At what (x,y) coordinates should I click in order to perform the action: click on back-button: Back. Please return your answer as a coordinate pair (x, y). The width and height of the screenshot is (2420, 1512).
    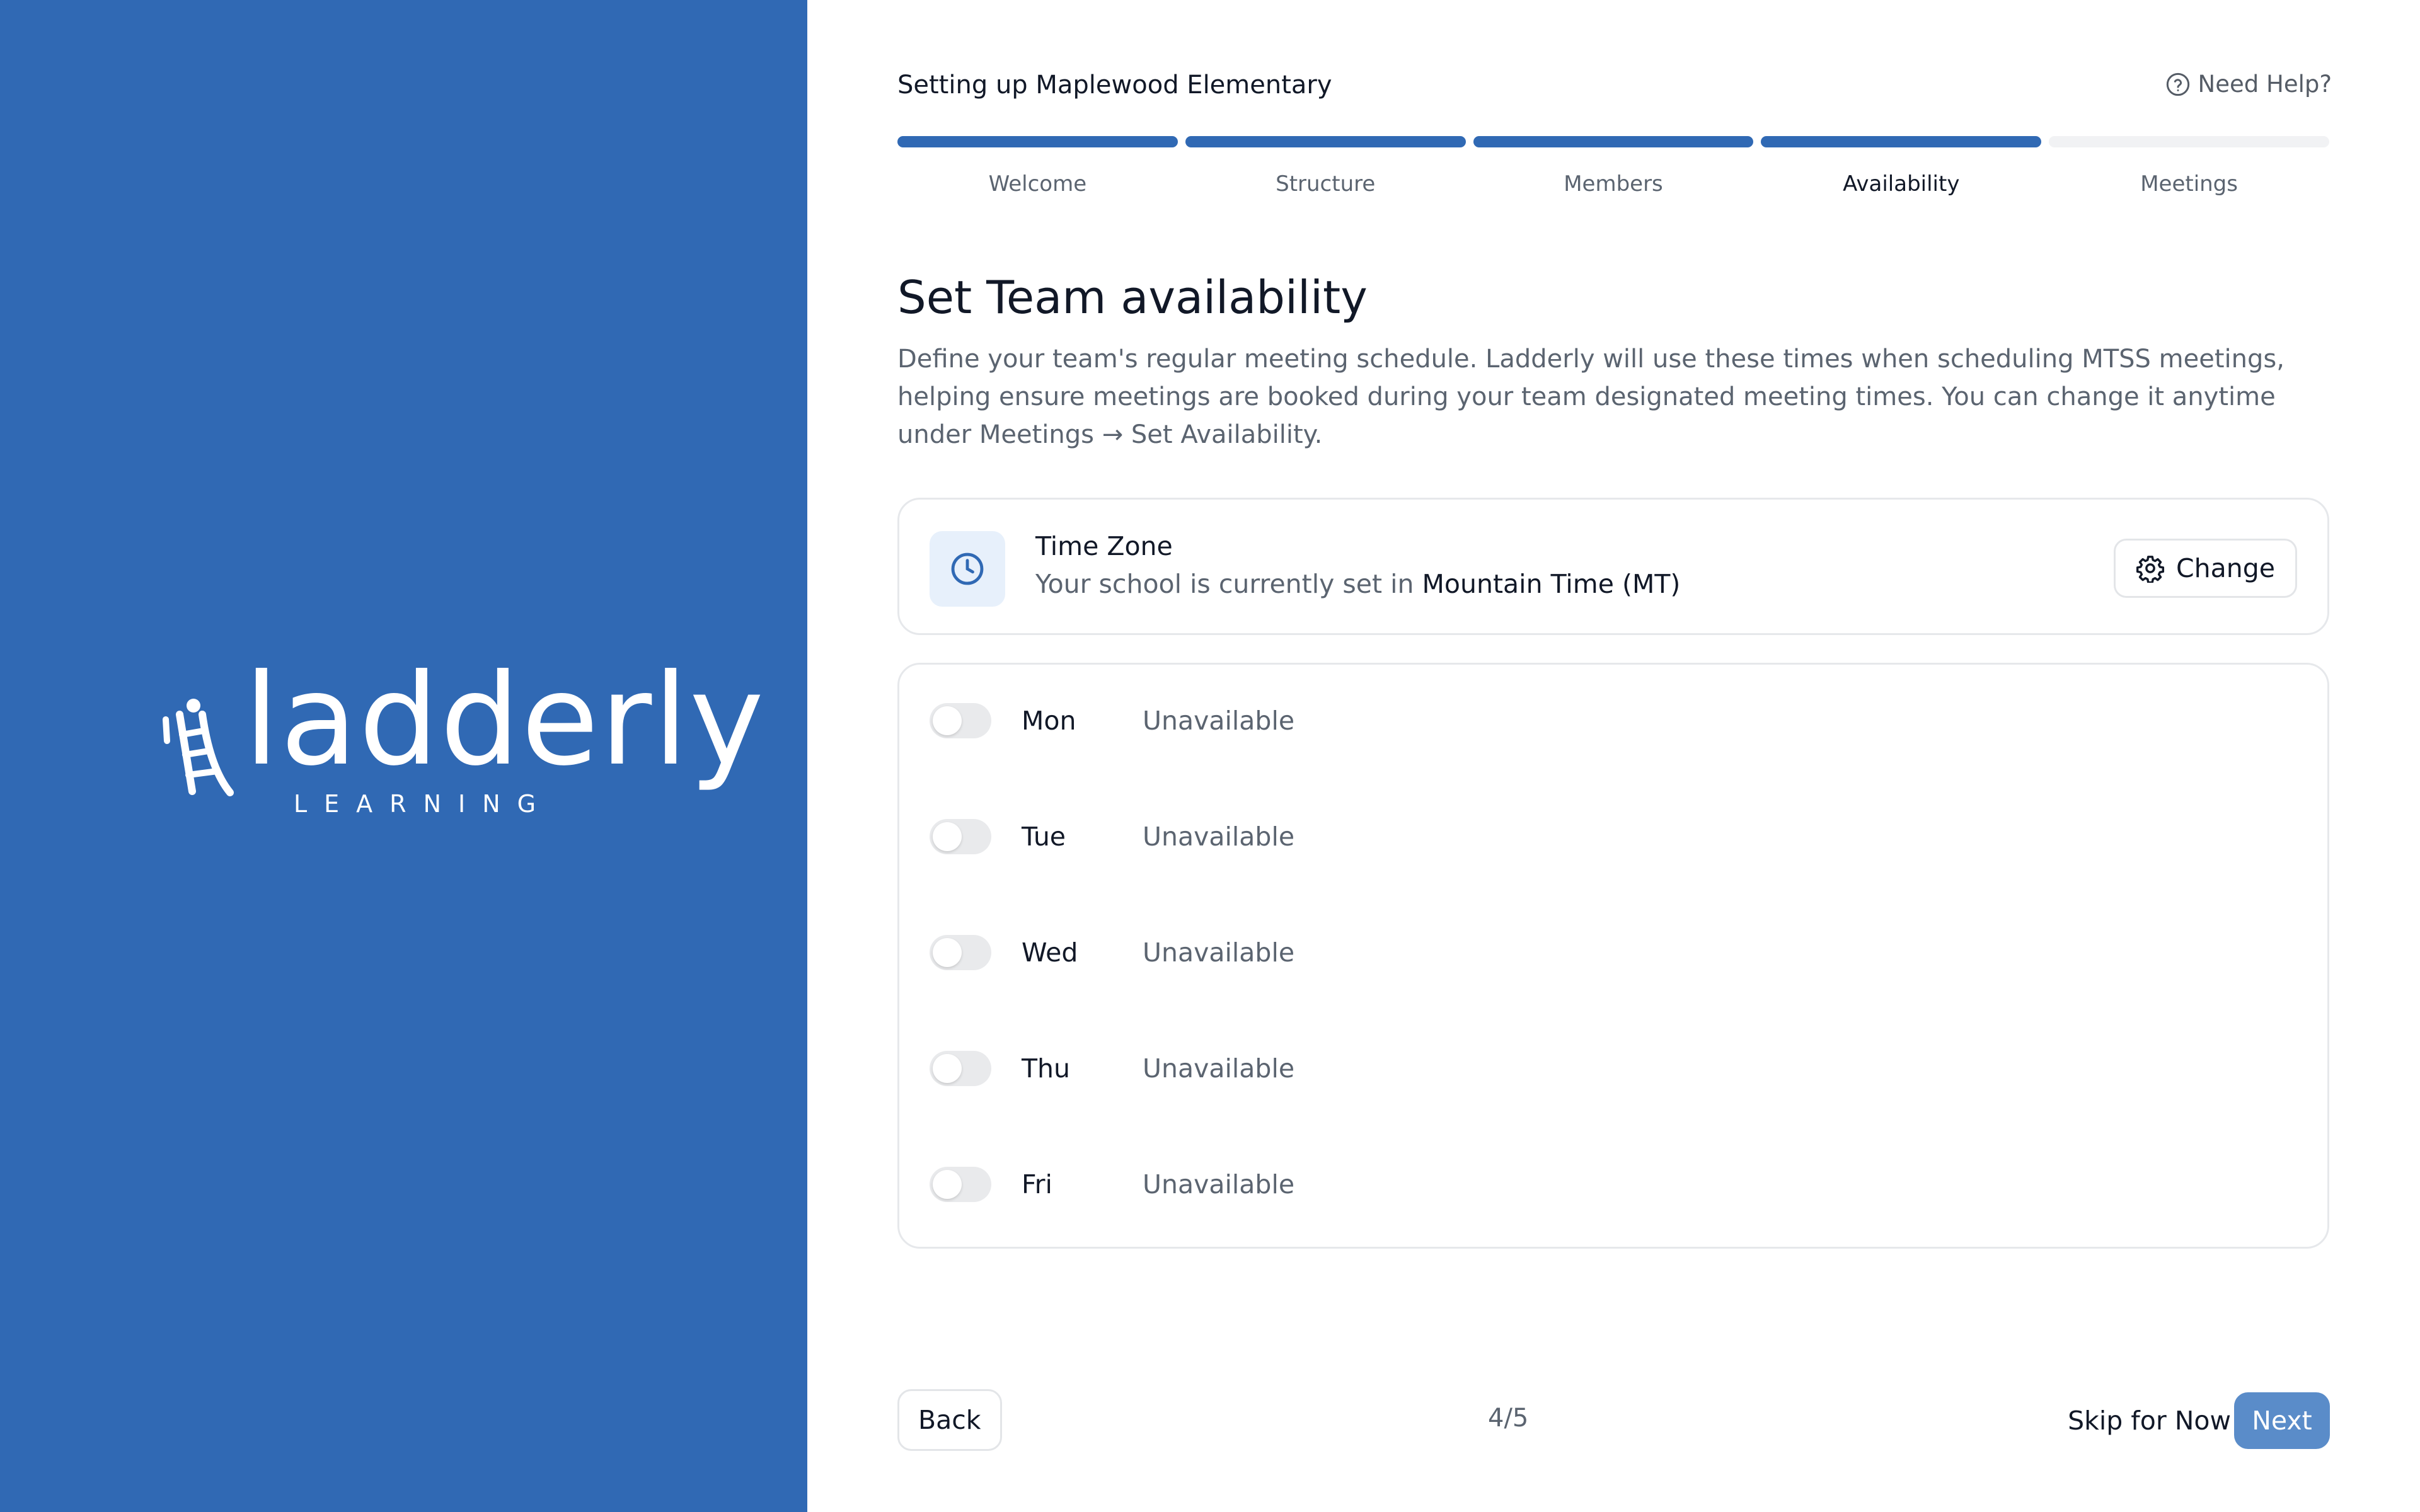
    Looking at the image, I should click on (950, 1420).